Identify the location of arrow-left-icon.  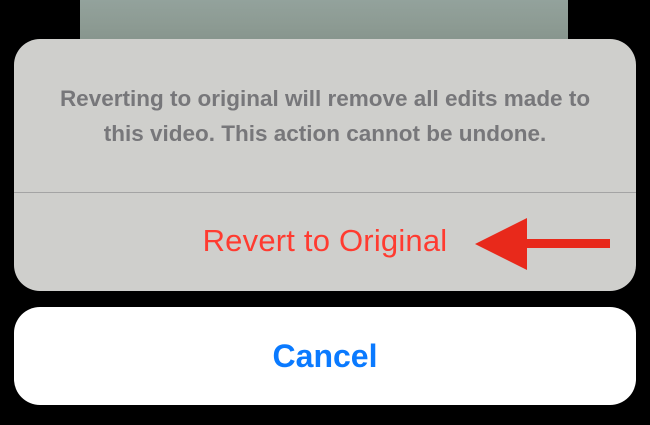
(542, 244).